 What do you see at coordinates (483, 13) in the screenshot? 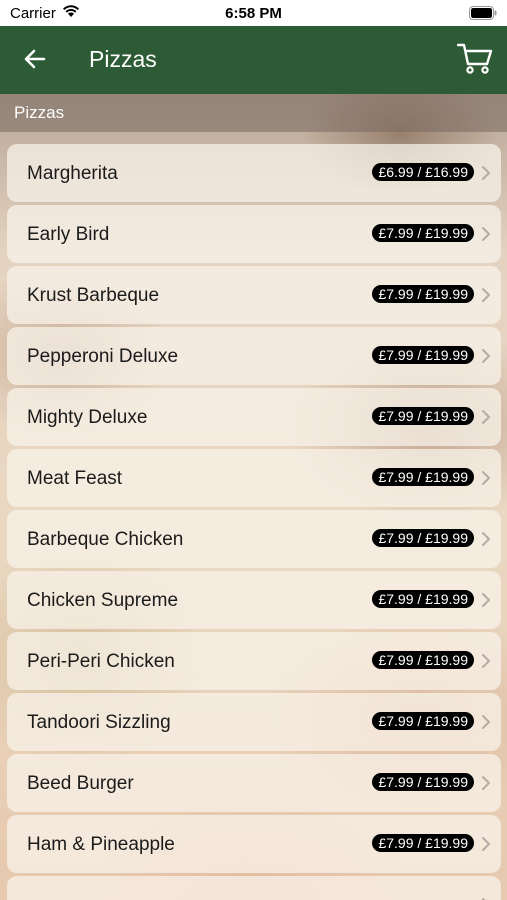
I see `battery-icon` at bounding box center [483, 13].